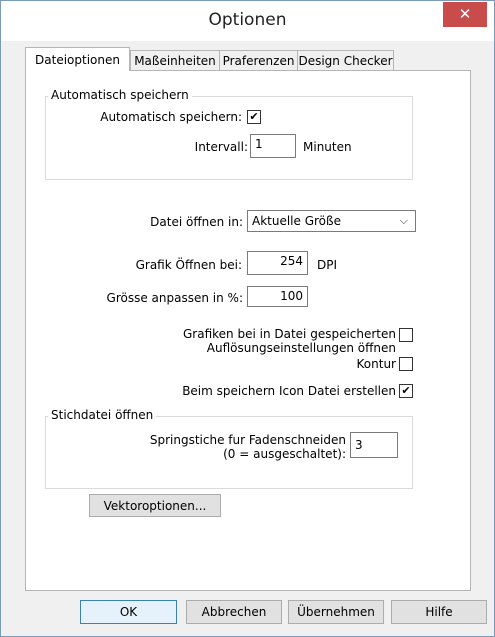  What do you see at coordinates (174, 298) in the screenshot?
I see `resize-label: Grösse anpassen in %:` at bounding box center [174, 298].